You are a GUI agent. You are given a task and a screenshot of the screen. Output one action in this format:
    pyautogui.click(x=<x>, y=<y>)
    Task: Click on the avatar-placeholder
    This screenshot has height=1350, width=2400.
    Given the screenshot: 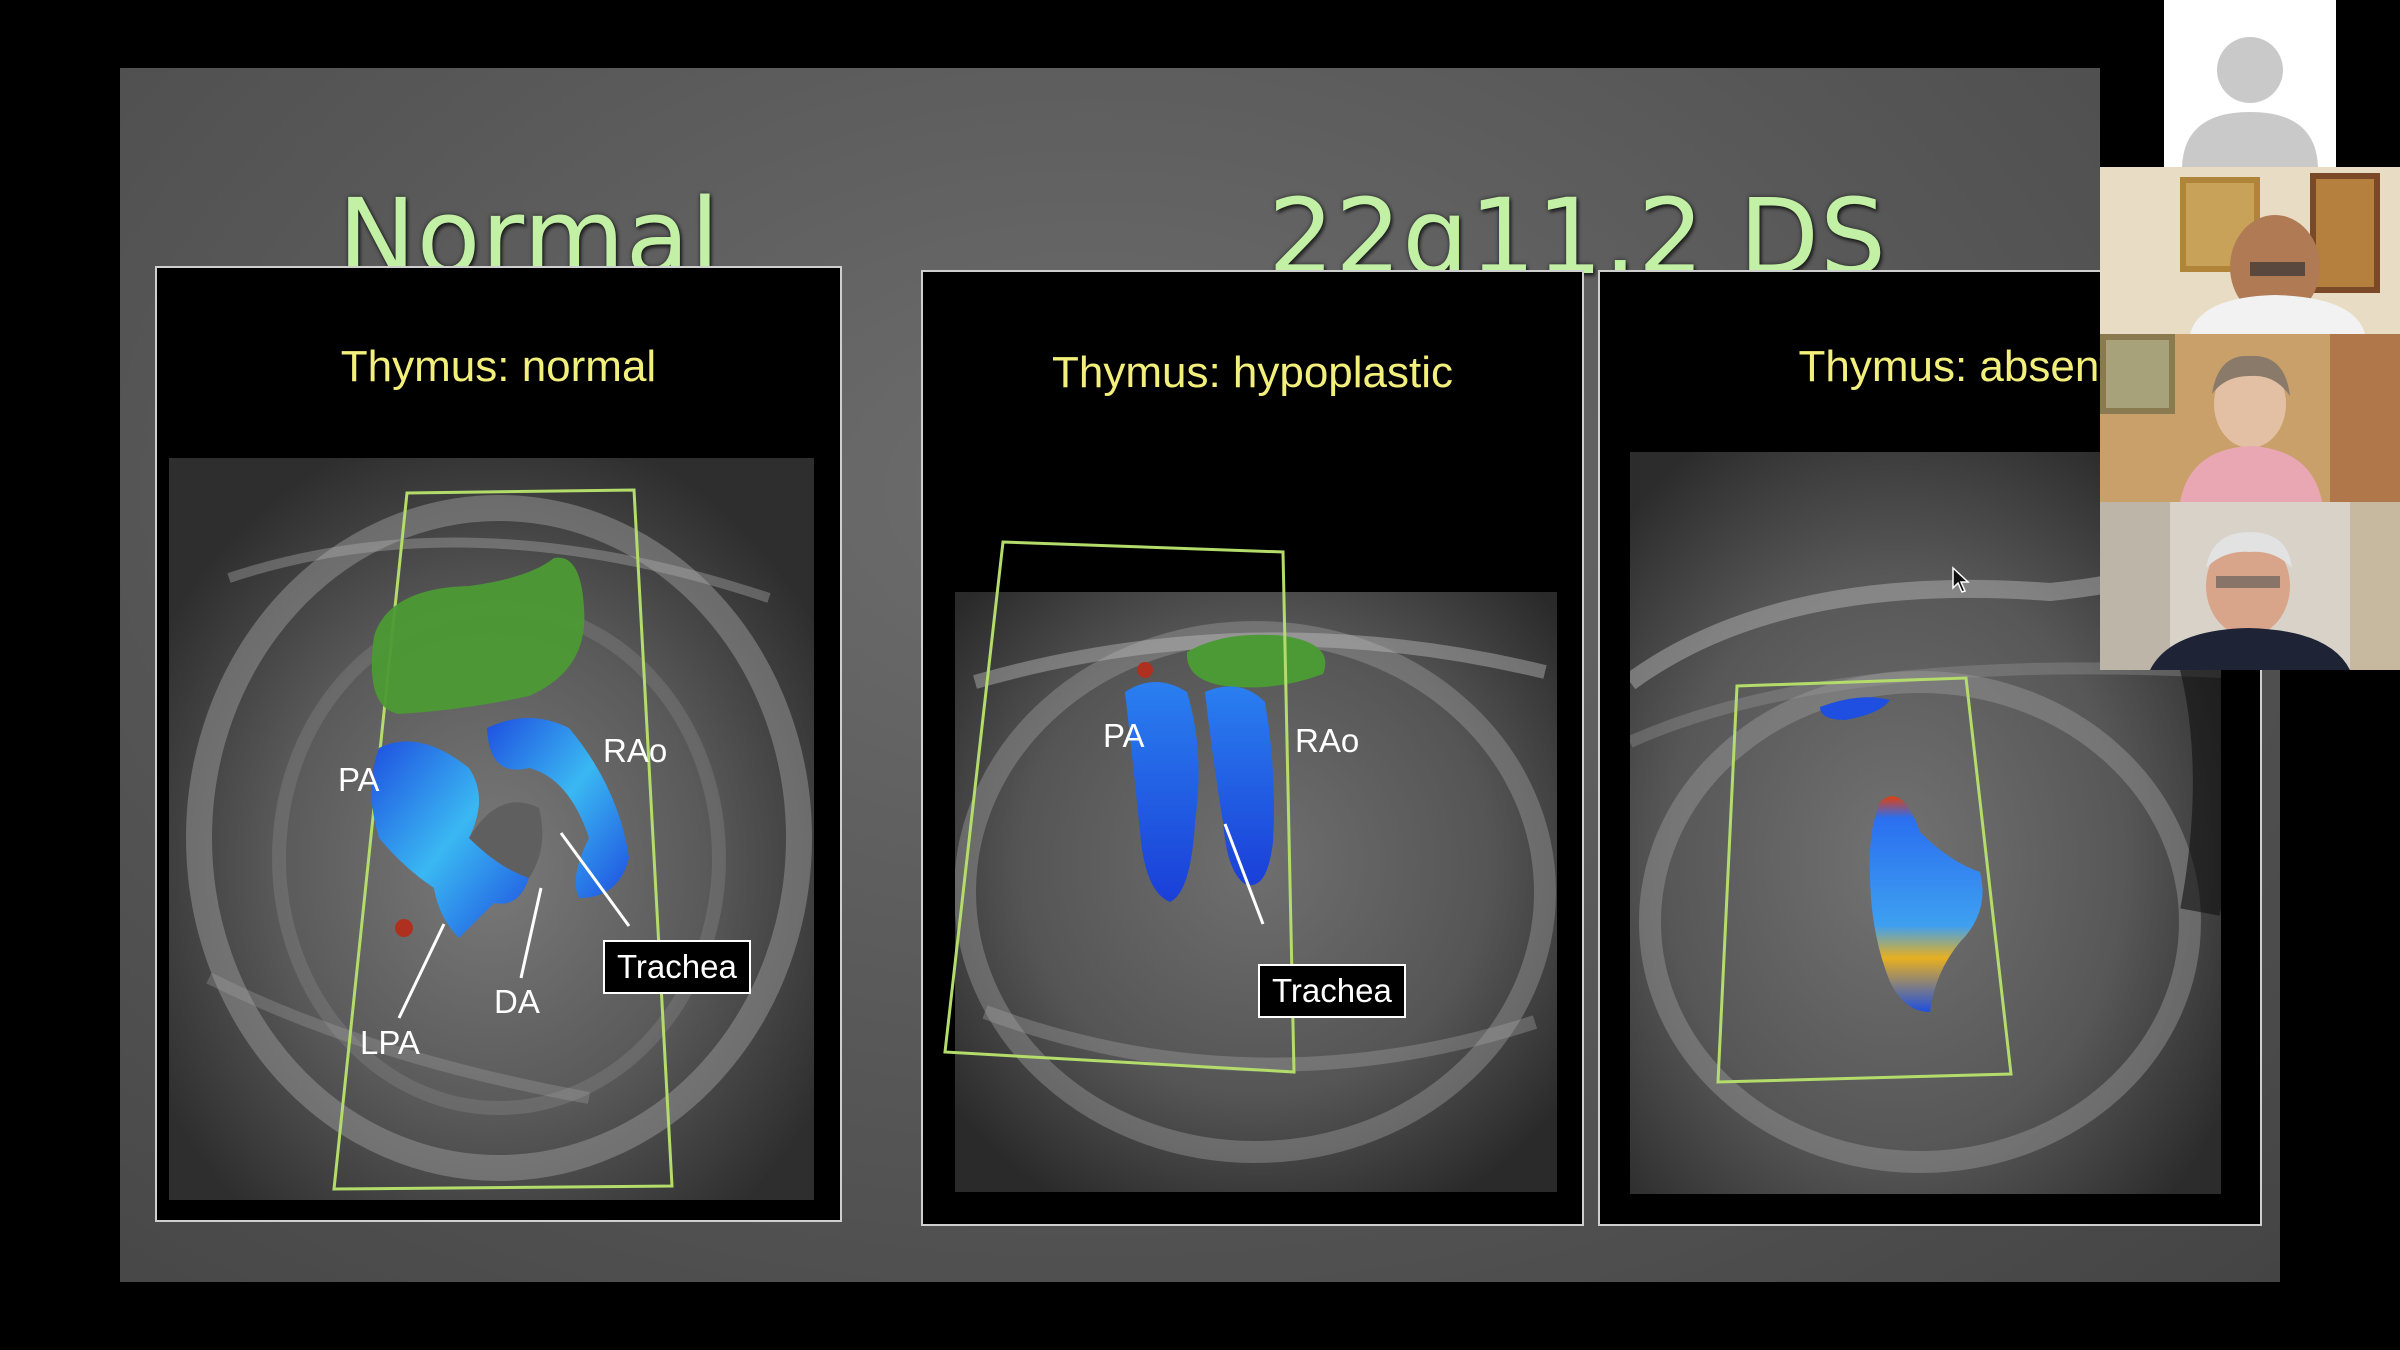 What is the action you would take?
    pyautogui.click(x=2250, y=83)
    